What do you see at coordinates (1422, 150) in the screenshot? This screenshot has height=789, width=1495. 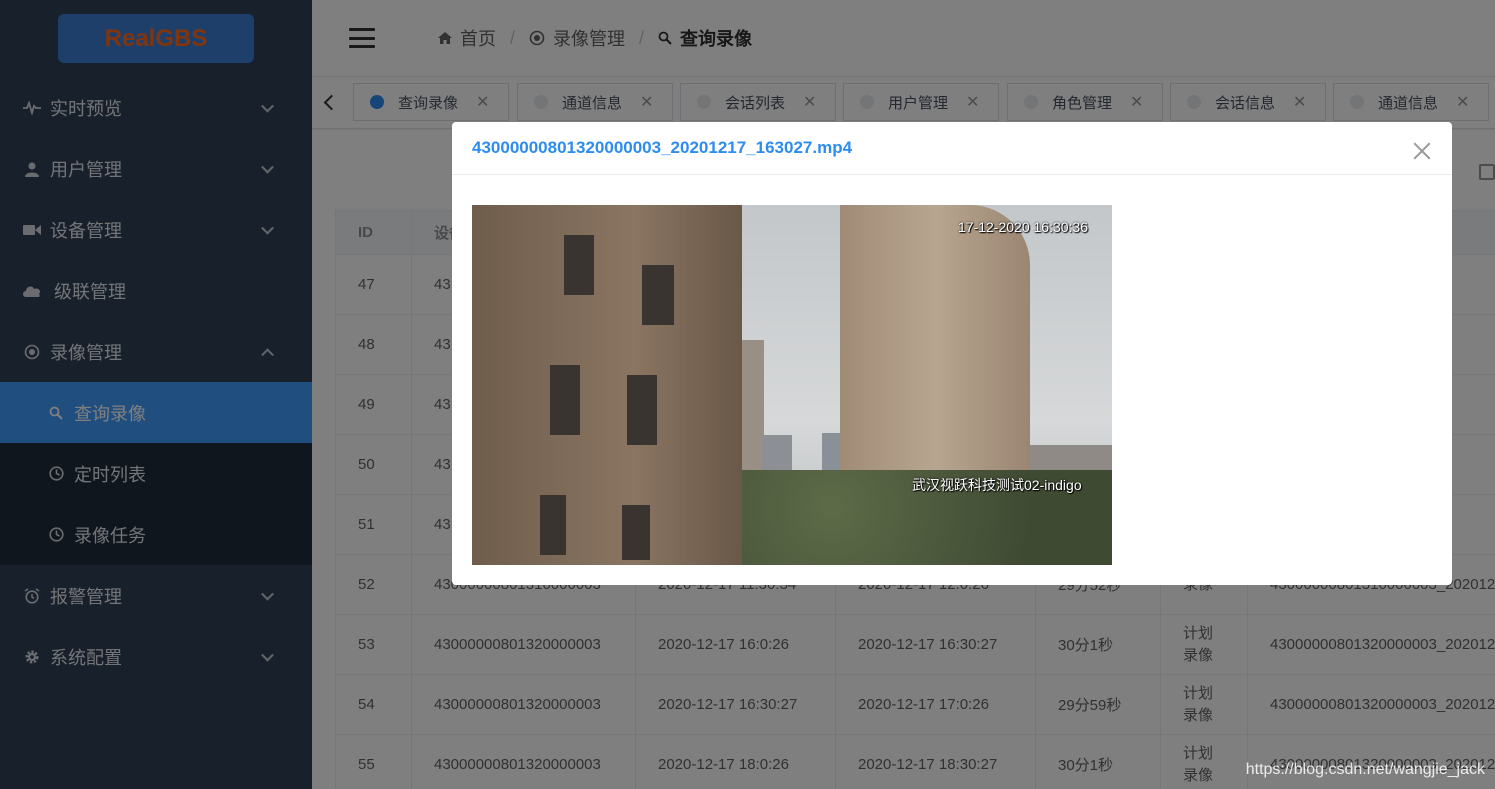 I see `close-icon` at bounding box center [1422, 150].